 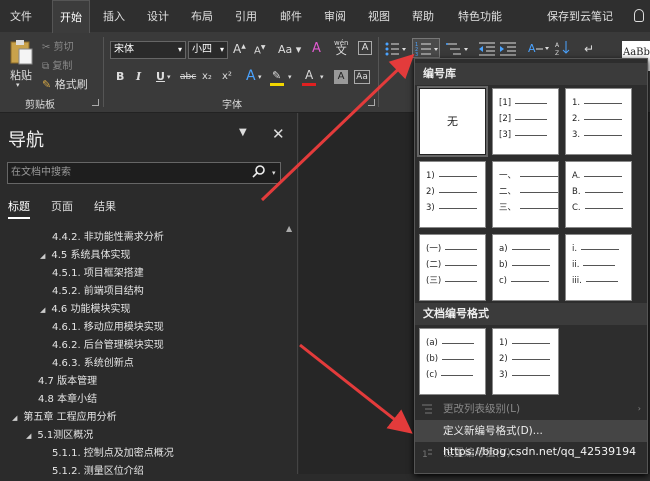 I want to click on nav-heading-item: 4.8 本章小结, so click(x=67, y=400).